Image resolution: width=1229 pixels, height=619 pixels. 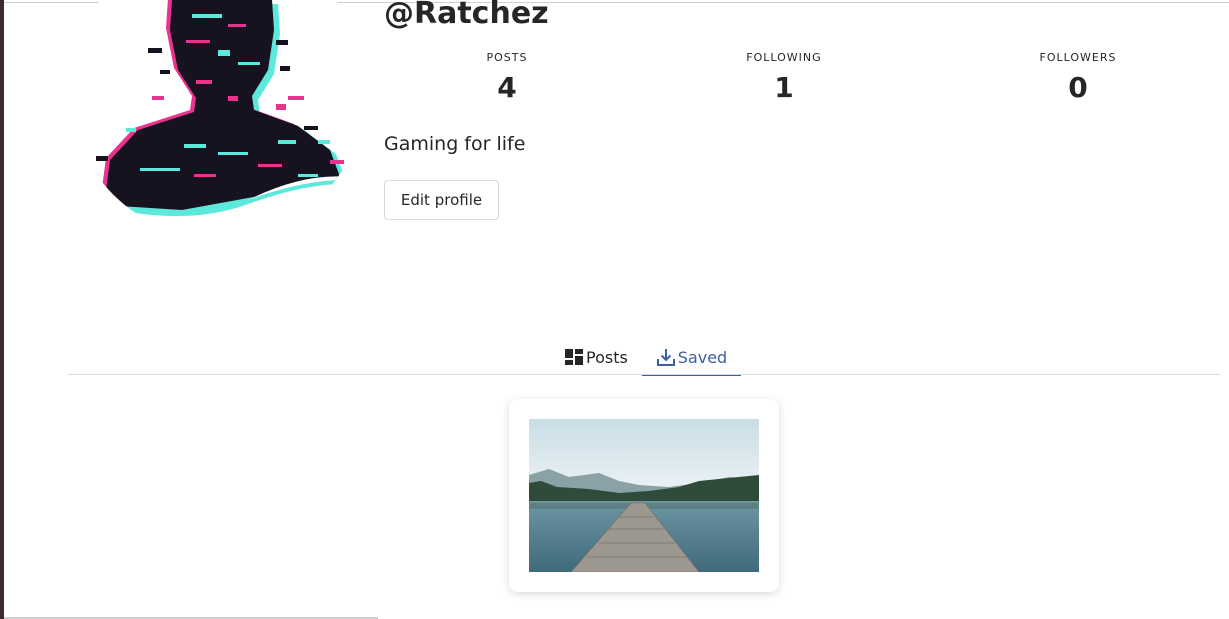 I want to click on stat-following: FOLLOWING 1, so click(x=784, y=77).